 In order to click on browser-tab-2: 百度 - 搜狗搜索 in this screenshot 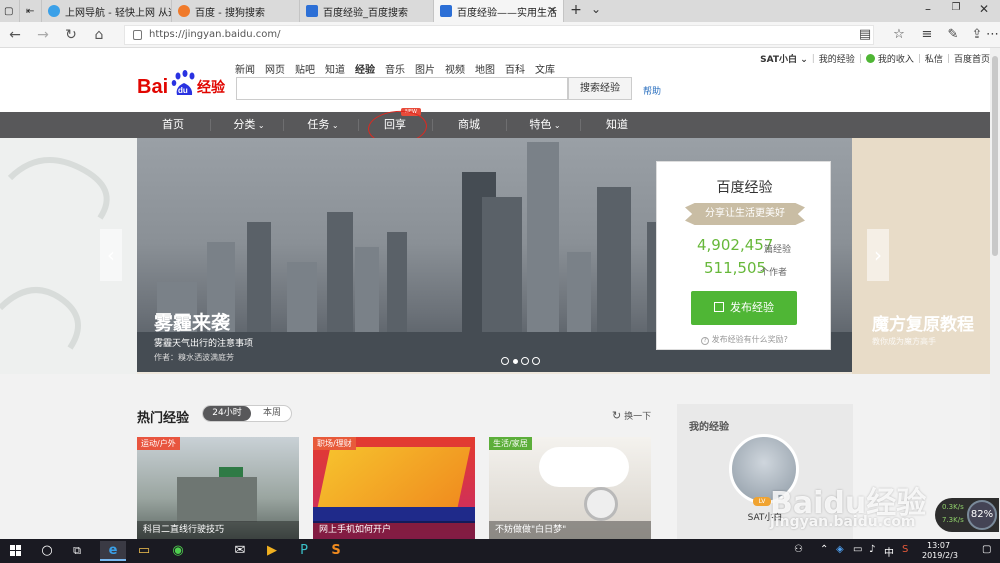, I will do `click(236, 11)`.